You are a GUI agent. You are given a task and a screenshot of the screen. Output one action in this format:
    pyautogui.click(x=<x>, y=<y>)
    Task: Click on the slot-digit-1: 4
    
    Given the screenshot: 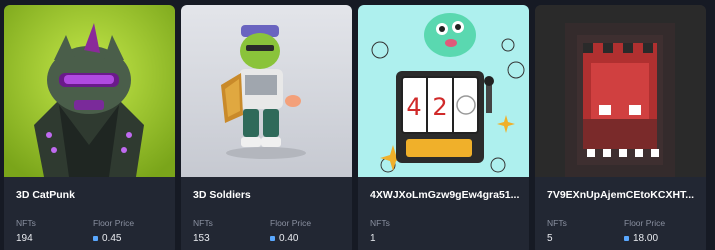 What is the action you would take?
    pyautogui.click(x=413, y=107)
    